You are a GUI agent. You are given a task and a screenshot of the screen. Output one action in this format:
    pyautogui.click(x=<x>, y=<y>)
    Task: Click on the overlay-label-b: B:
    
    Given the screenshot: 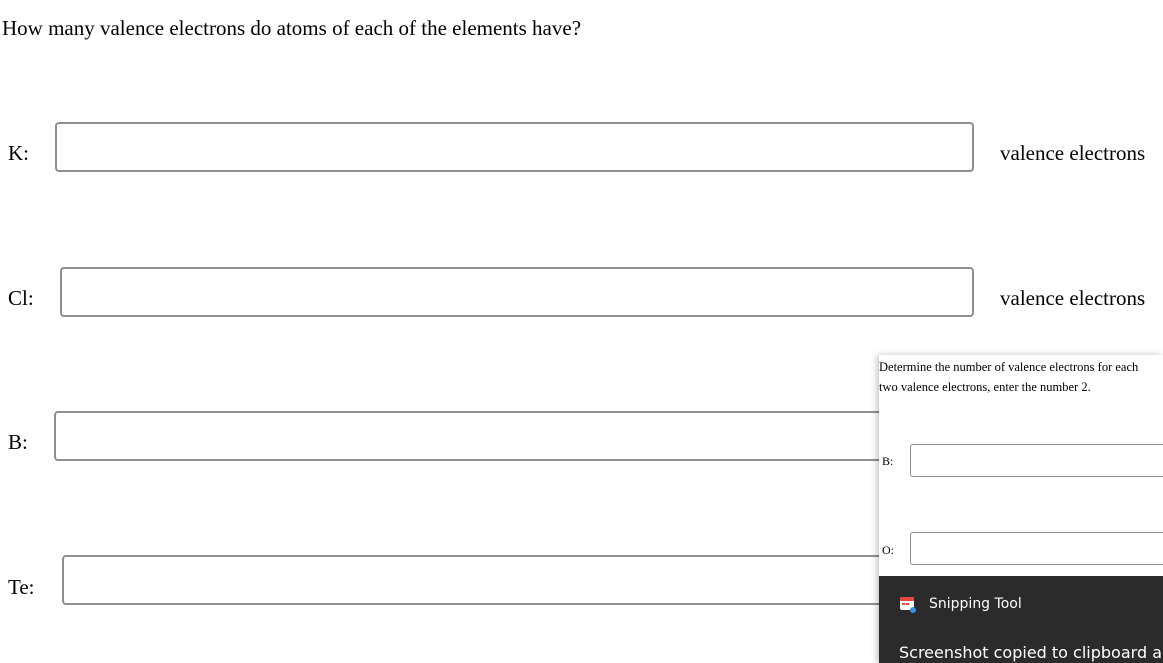 What is the action you would take?
    pyautogui.click(x=888, y=461)
    